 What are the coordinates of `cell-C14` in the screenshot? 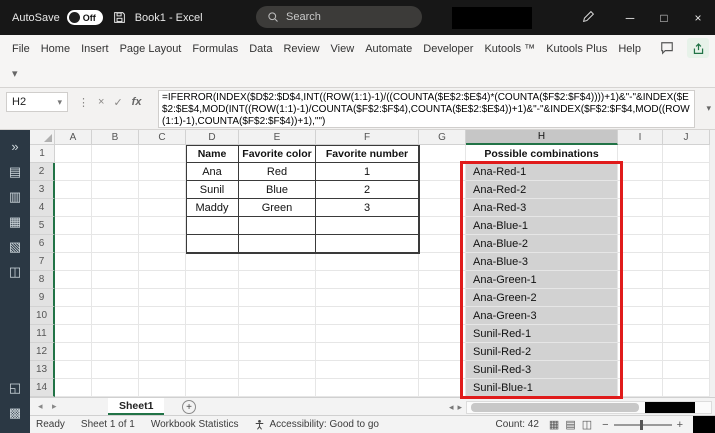 It's located at (162, 388).